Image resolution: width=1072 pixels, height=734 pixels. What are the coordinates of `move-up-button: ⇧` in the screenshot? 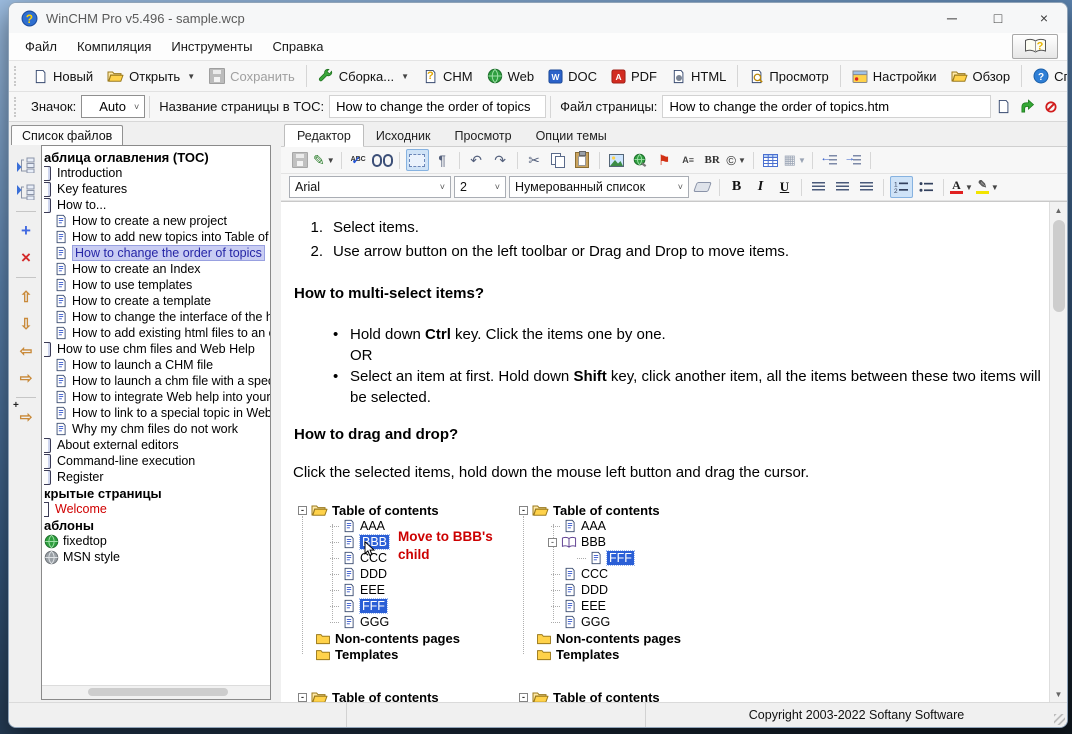 It's located at (26, 297).